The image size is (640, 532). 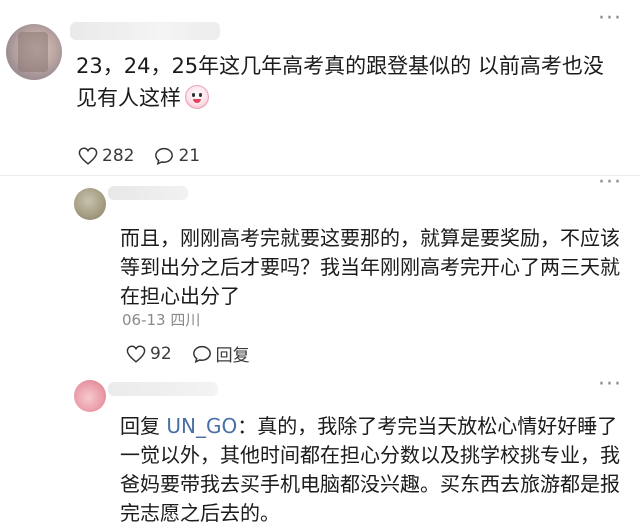 I want to click on reply-date: 06-13, so click(x=144, y=320).